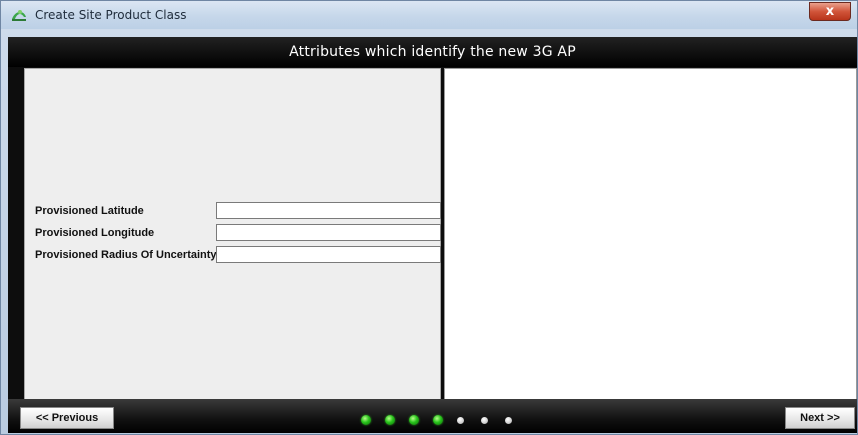 This screenshot has height=435, width=858. I want to click on longitude-input, so click(328, 232).